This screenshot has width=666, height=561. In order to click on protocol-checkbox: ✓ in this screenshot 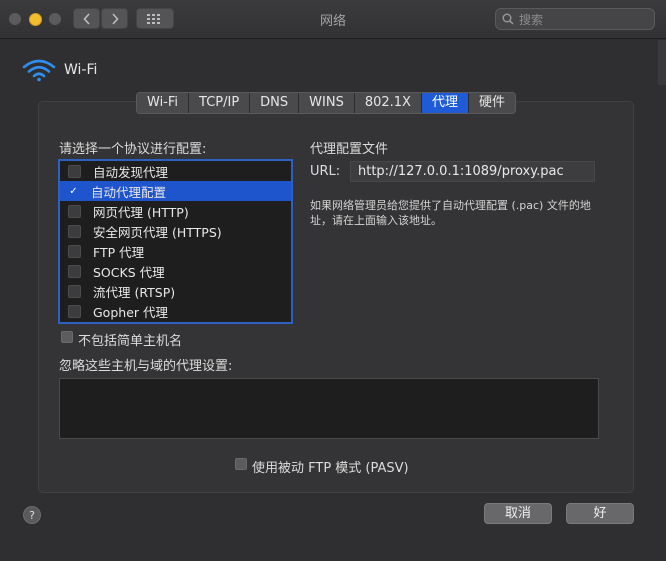, I will do `click(73, 191)`.